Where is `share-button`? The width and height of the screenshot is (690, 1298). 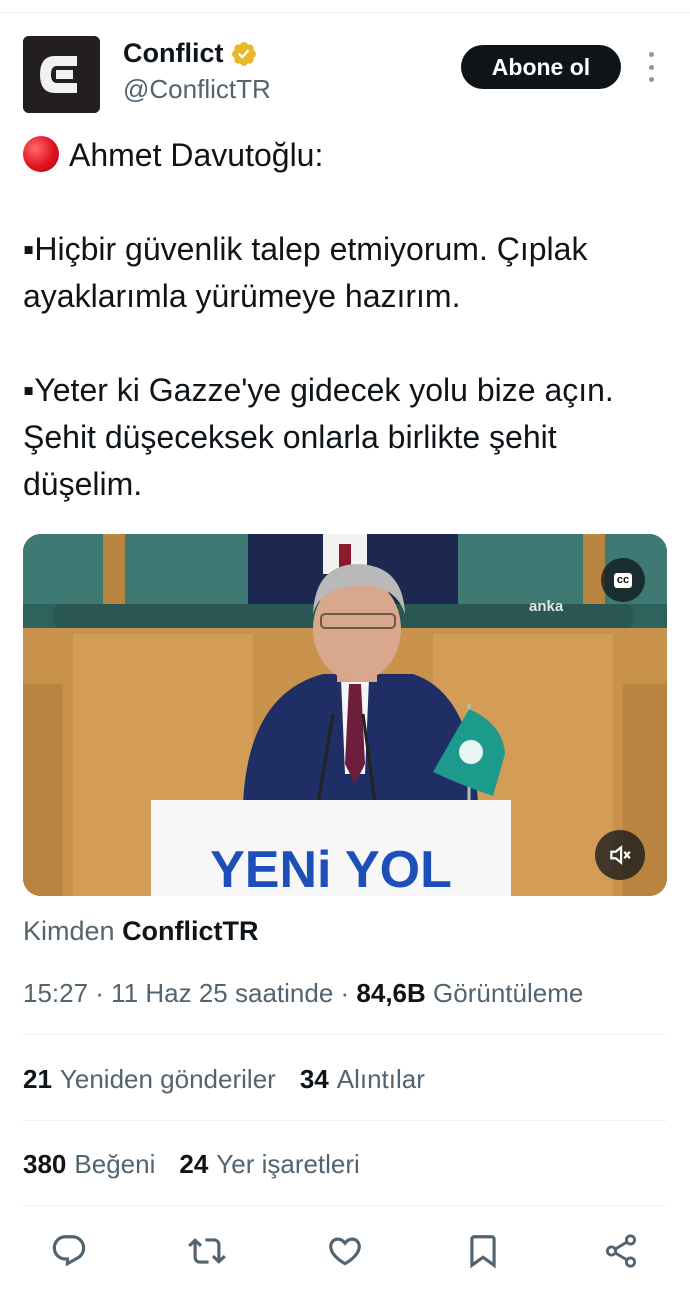
share-button is located at coordinates (621, 1251).